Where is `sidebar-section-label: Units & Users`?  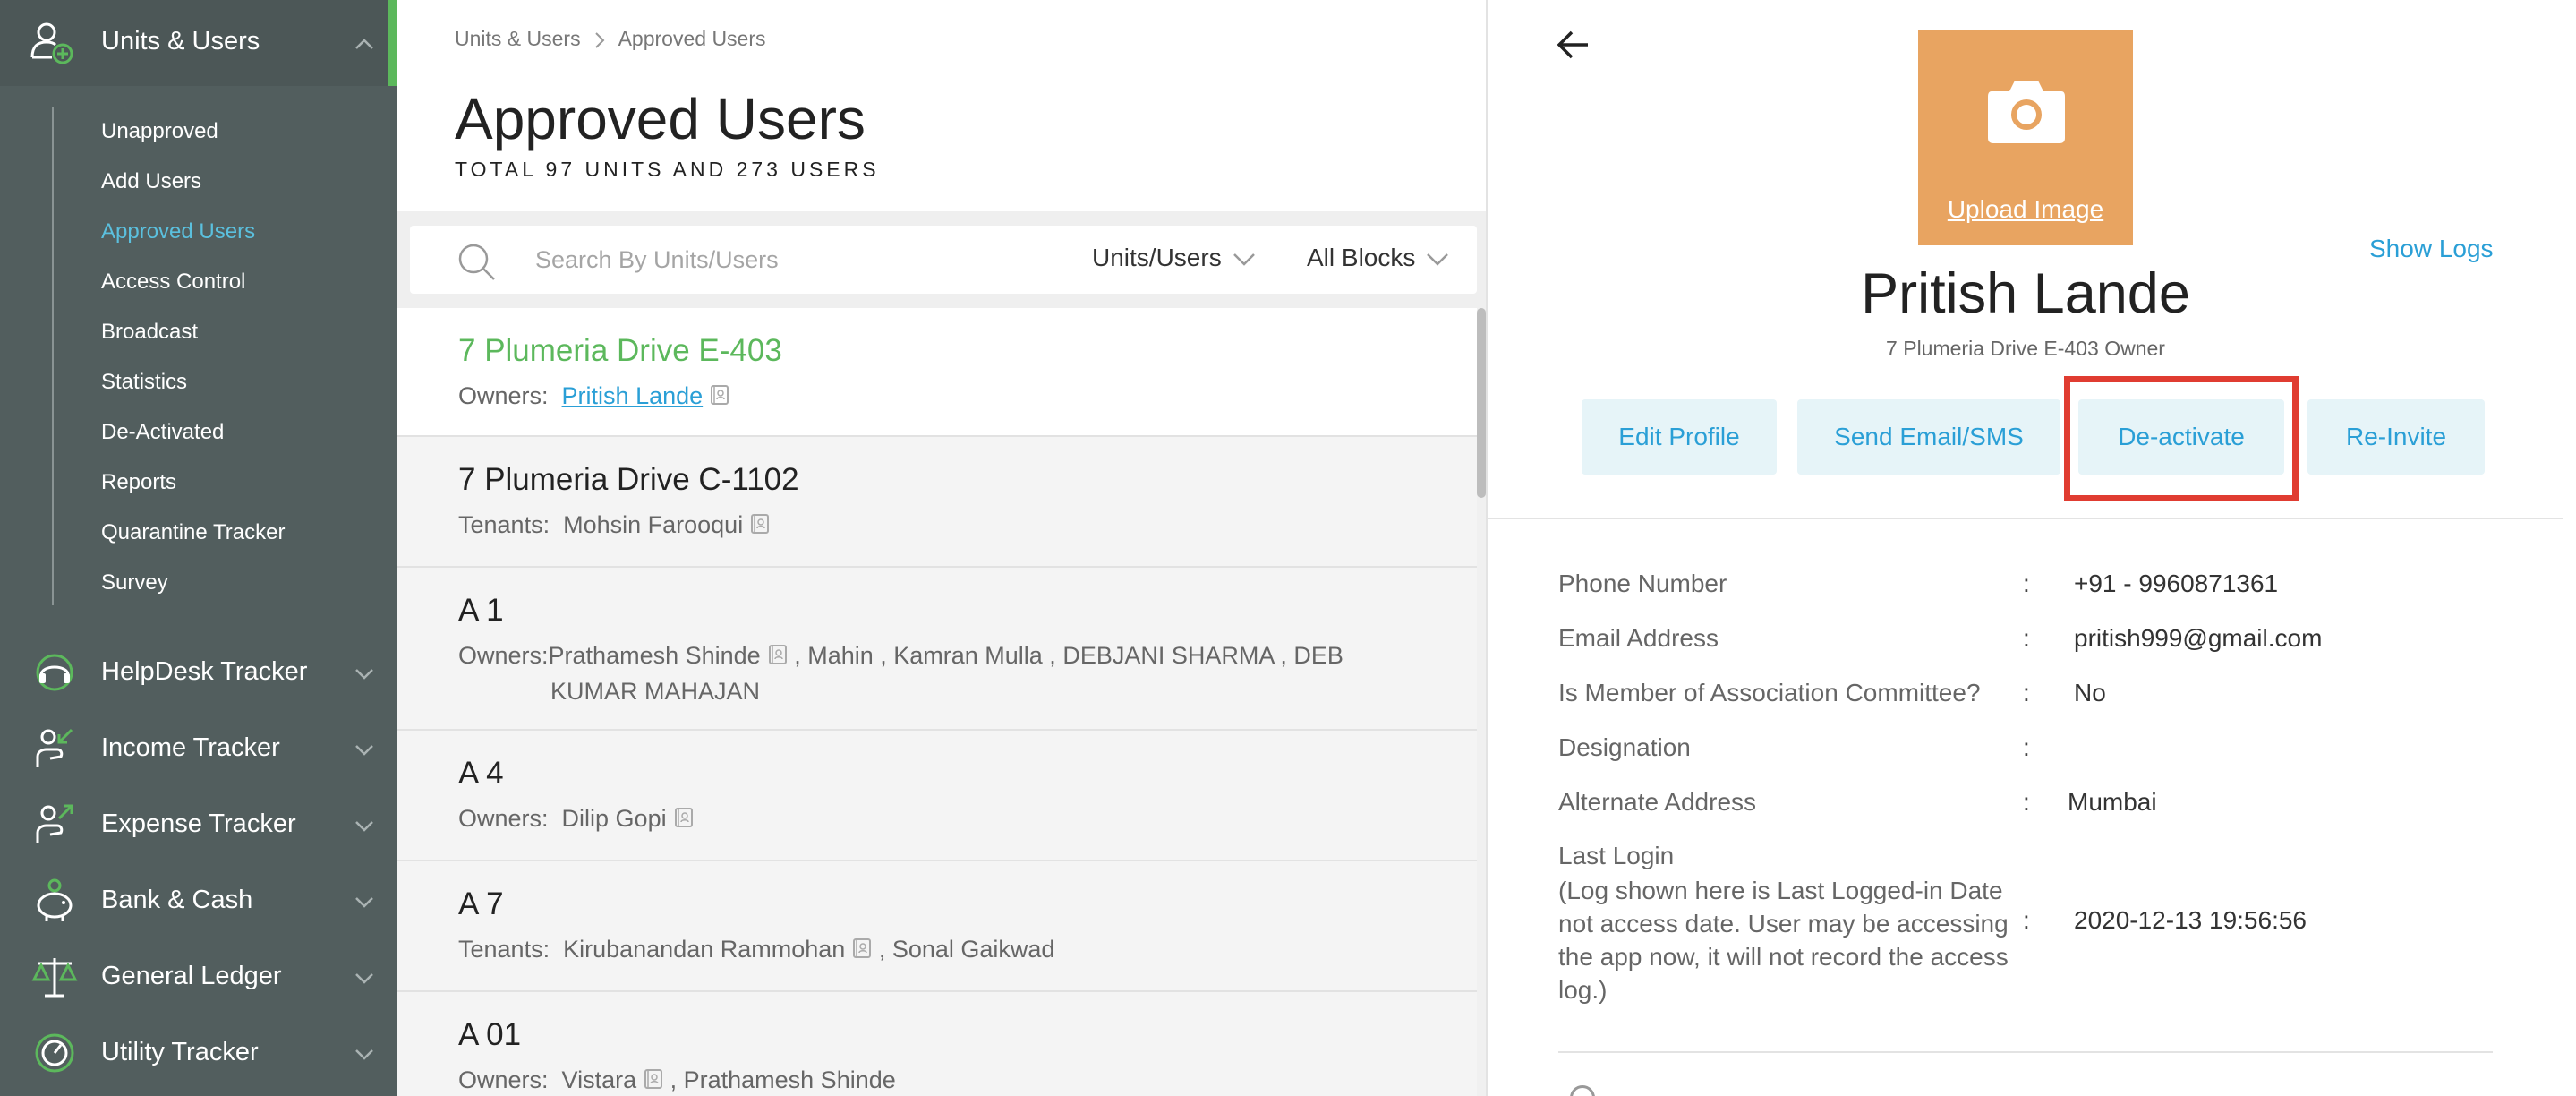 sidebar-section-label: Units & Users is located at coordinates (180, 42).